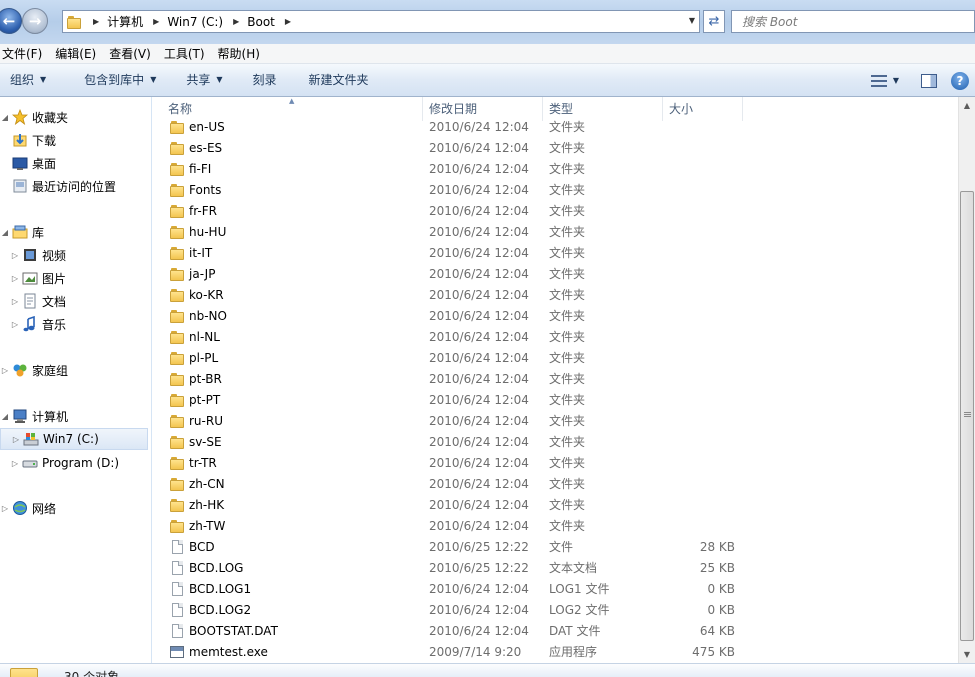 The image size is (975, 677). Describe the element at coordinates (198, 80) in the screenshot. I see `share-label: 共享` at that location.